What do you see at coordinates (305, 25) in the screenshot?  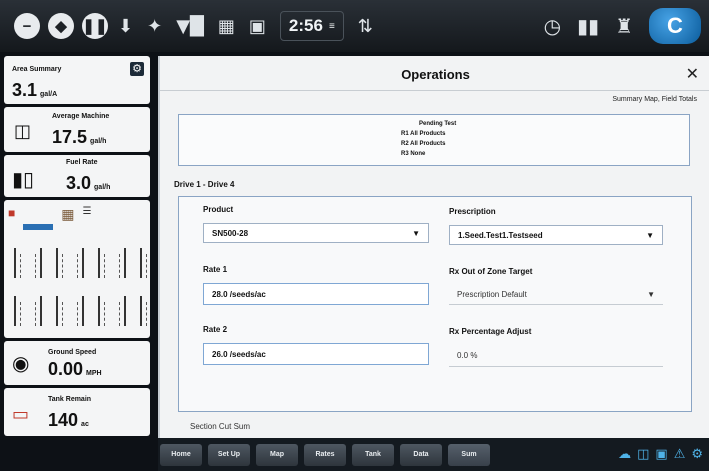 I see `clock-time: 2:56` at bounding box center [305, 25].